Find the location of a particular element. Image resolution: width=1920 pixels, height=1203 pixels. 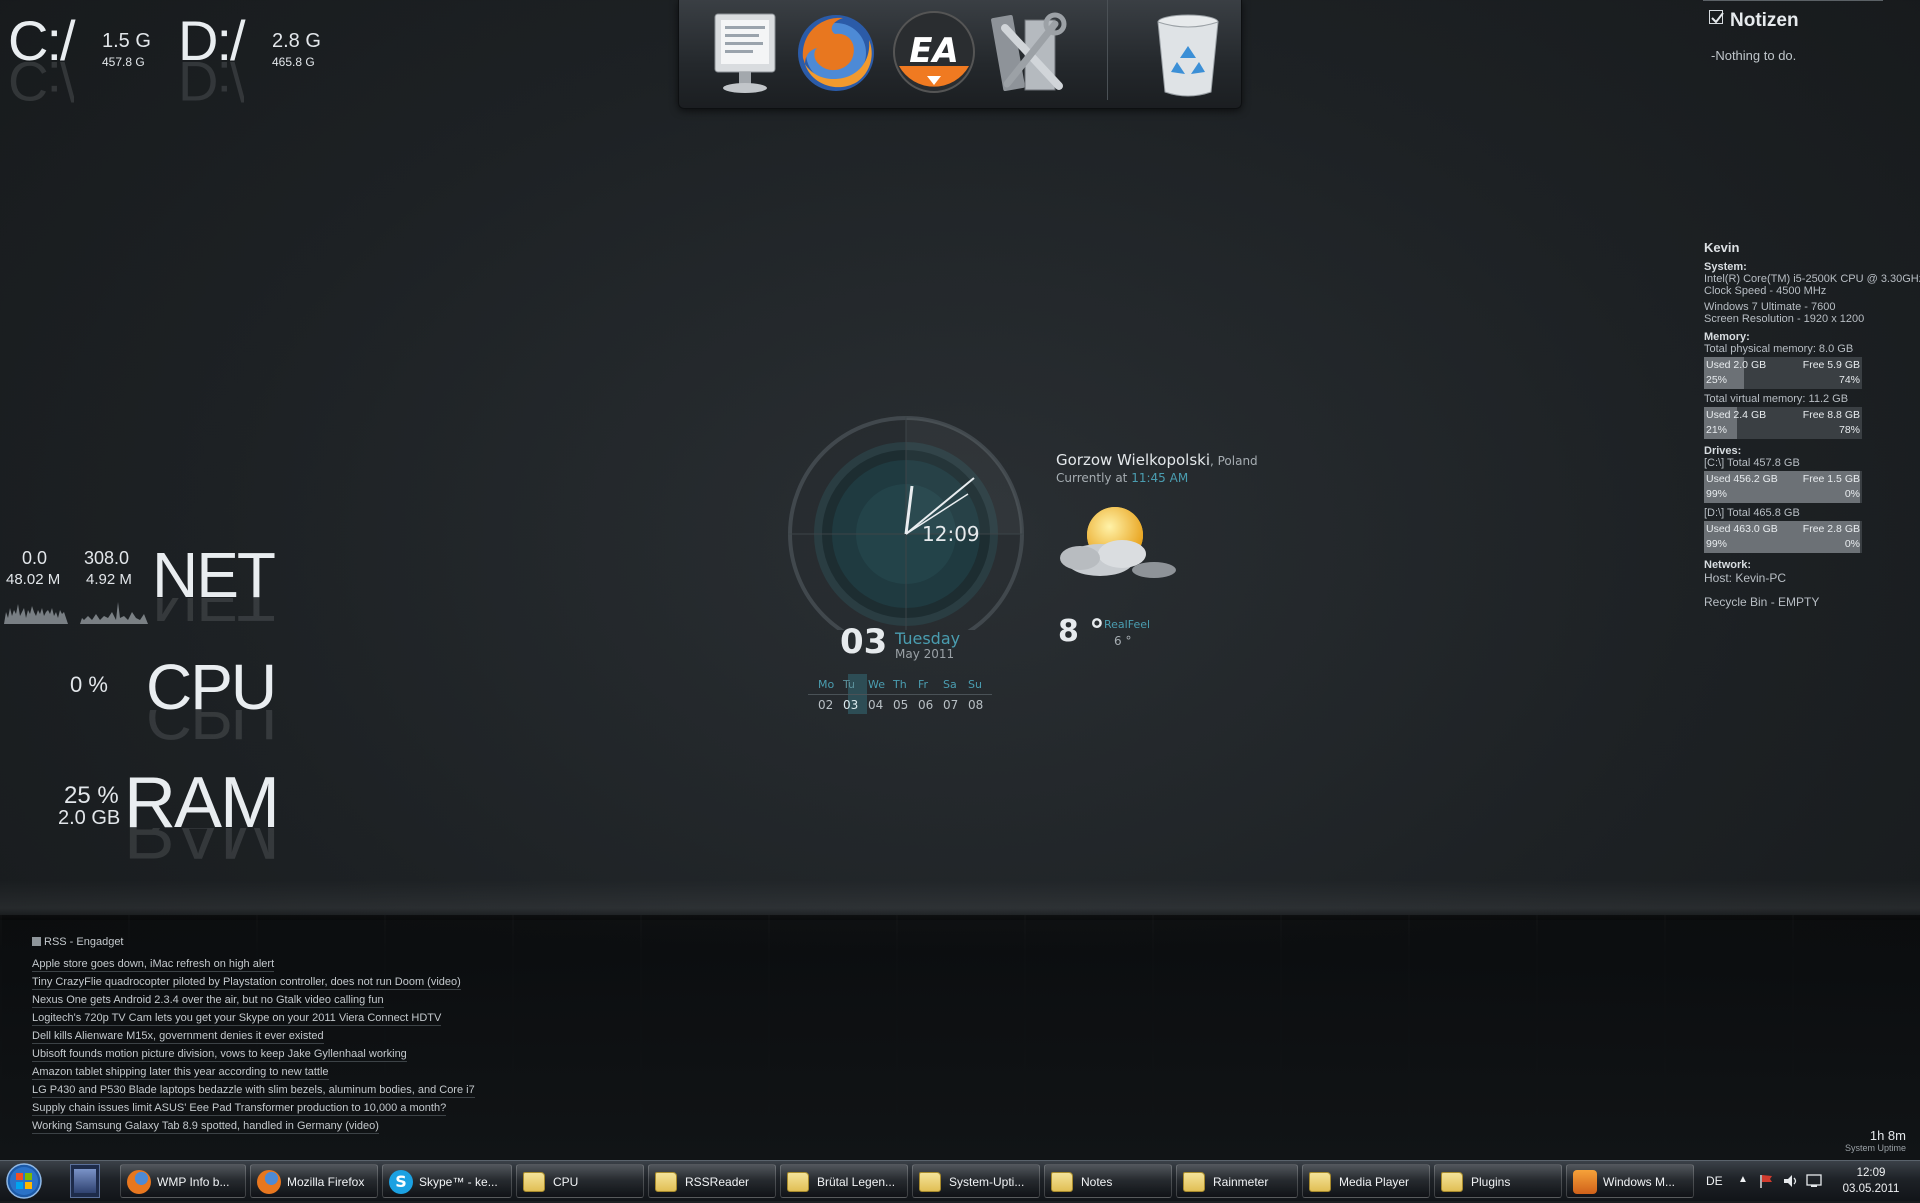

uptime-widget: 1h 8m System Uptime is located at coordinates (1875, 1140).